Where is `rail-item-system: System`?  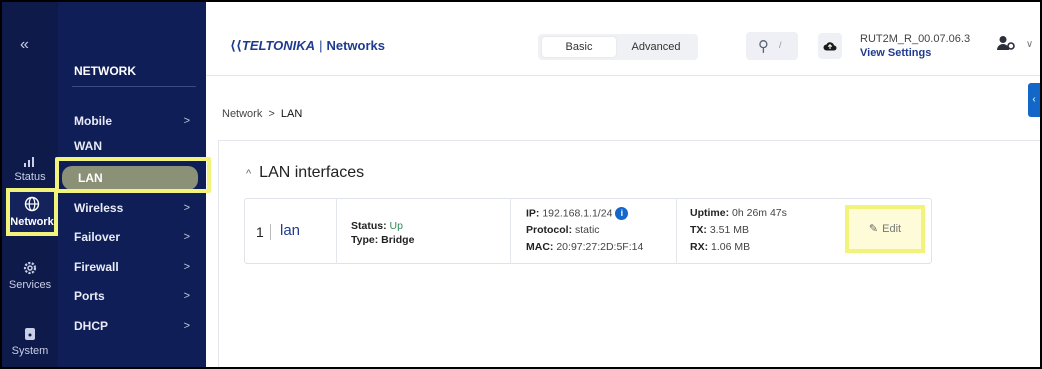
rail-item-system: System is located at coordinates (30, 341).